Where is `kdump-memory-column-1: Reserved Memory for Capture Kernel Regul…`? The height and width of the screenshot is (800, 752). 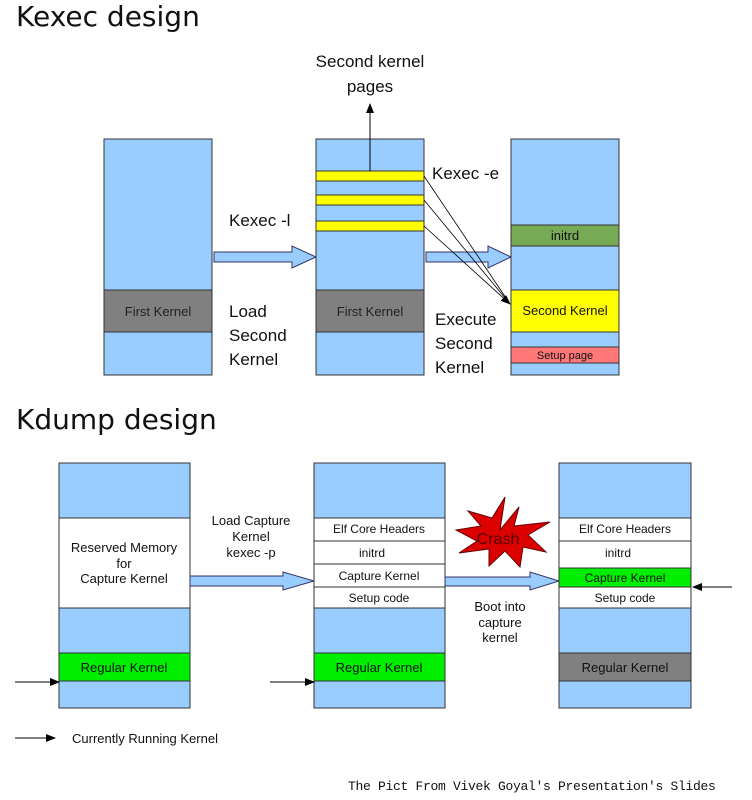 kdump-memory-column-1: Reserved Memory for Capture Kernel Regul… is located at coordinates (124, 585).